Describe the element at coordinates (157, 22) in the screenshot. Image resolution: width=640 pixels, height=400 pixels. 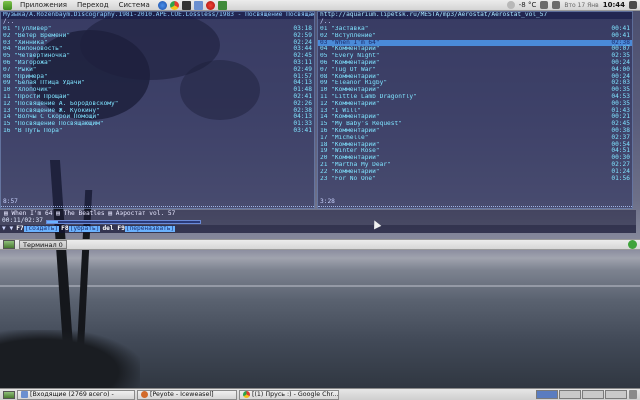
I see `left-pane-parent-dir: /..` at that location.